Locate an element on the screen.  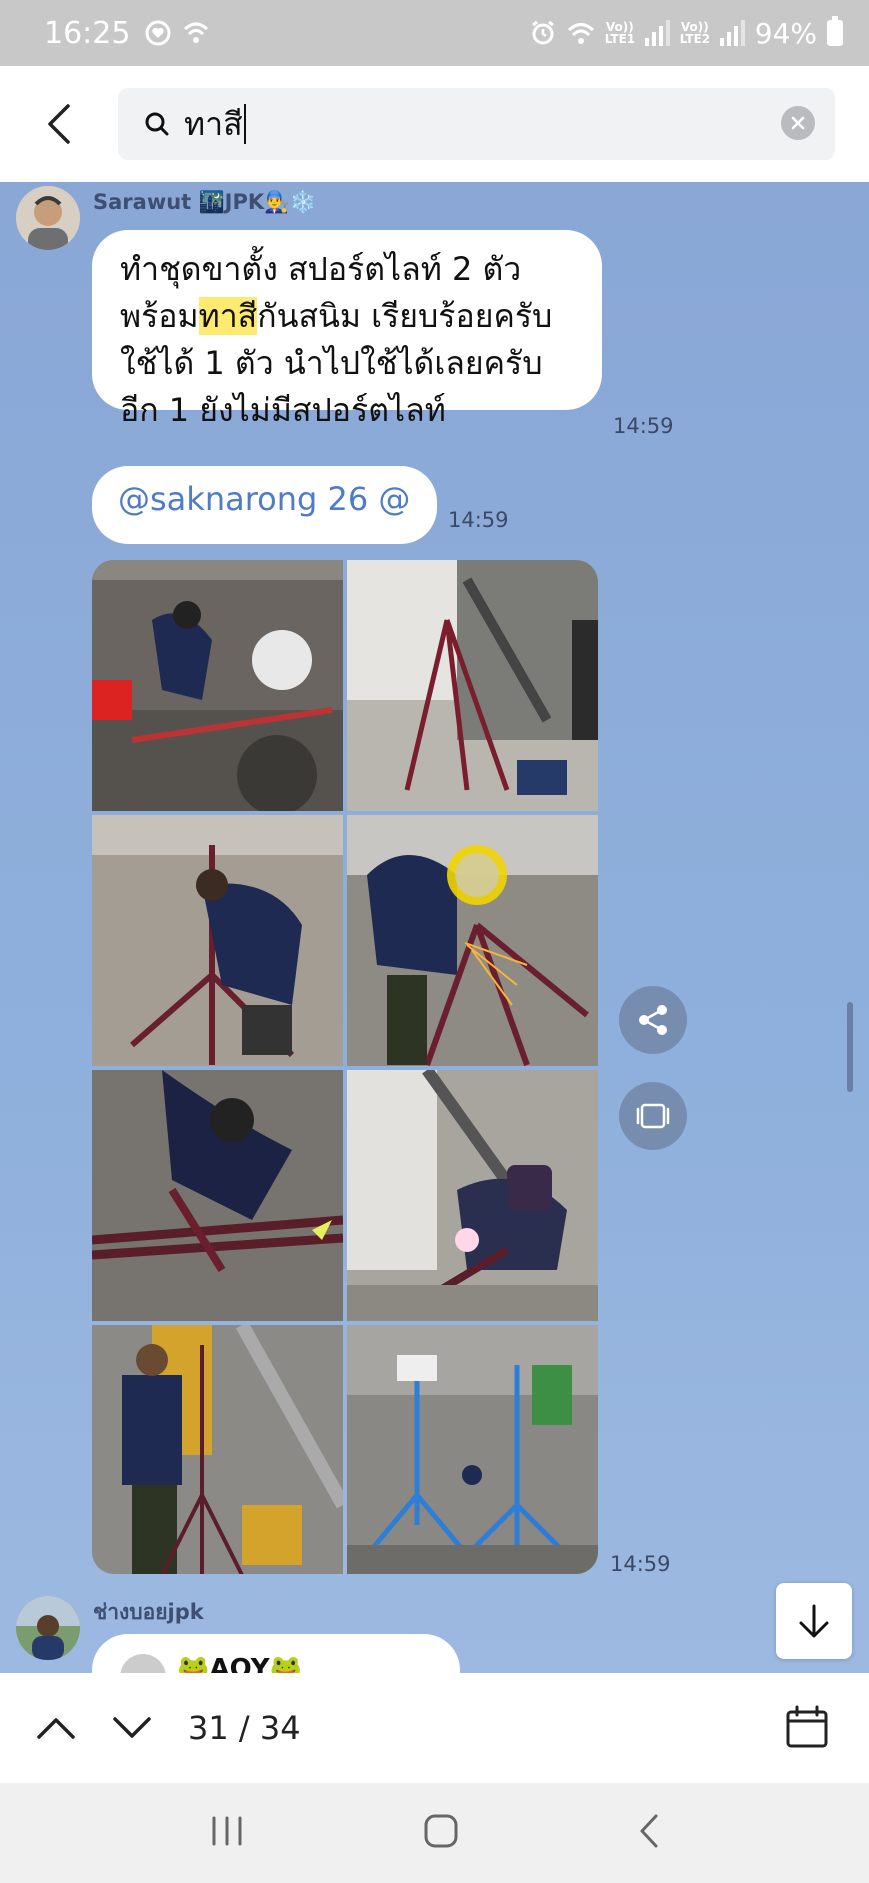
sim1-label: Vo)) LTE1 is located at coordinates (620, 33).